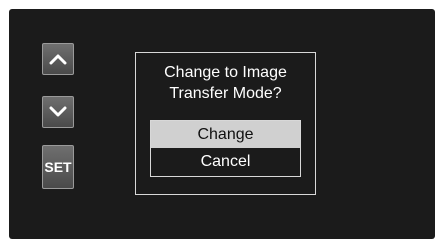 This screenshot has width=444, height=249. Describe the element at coordinates (225, 134) in the screenshot. I see `option-change: Change` at that location.